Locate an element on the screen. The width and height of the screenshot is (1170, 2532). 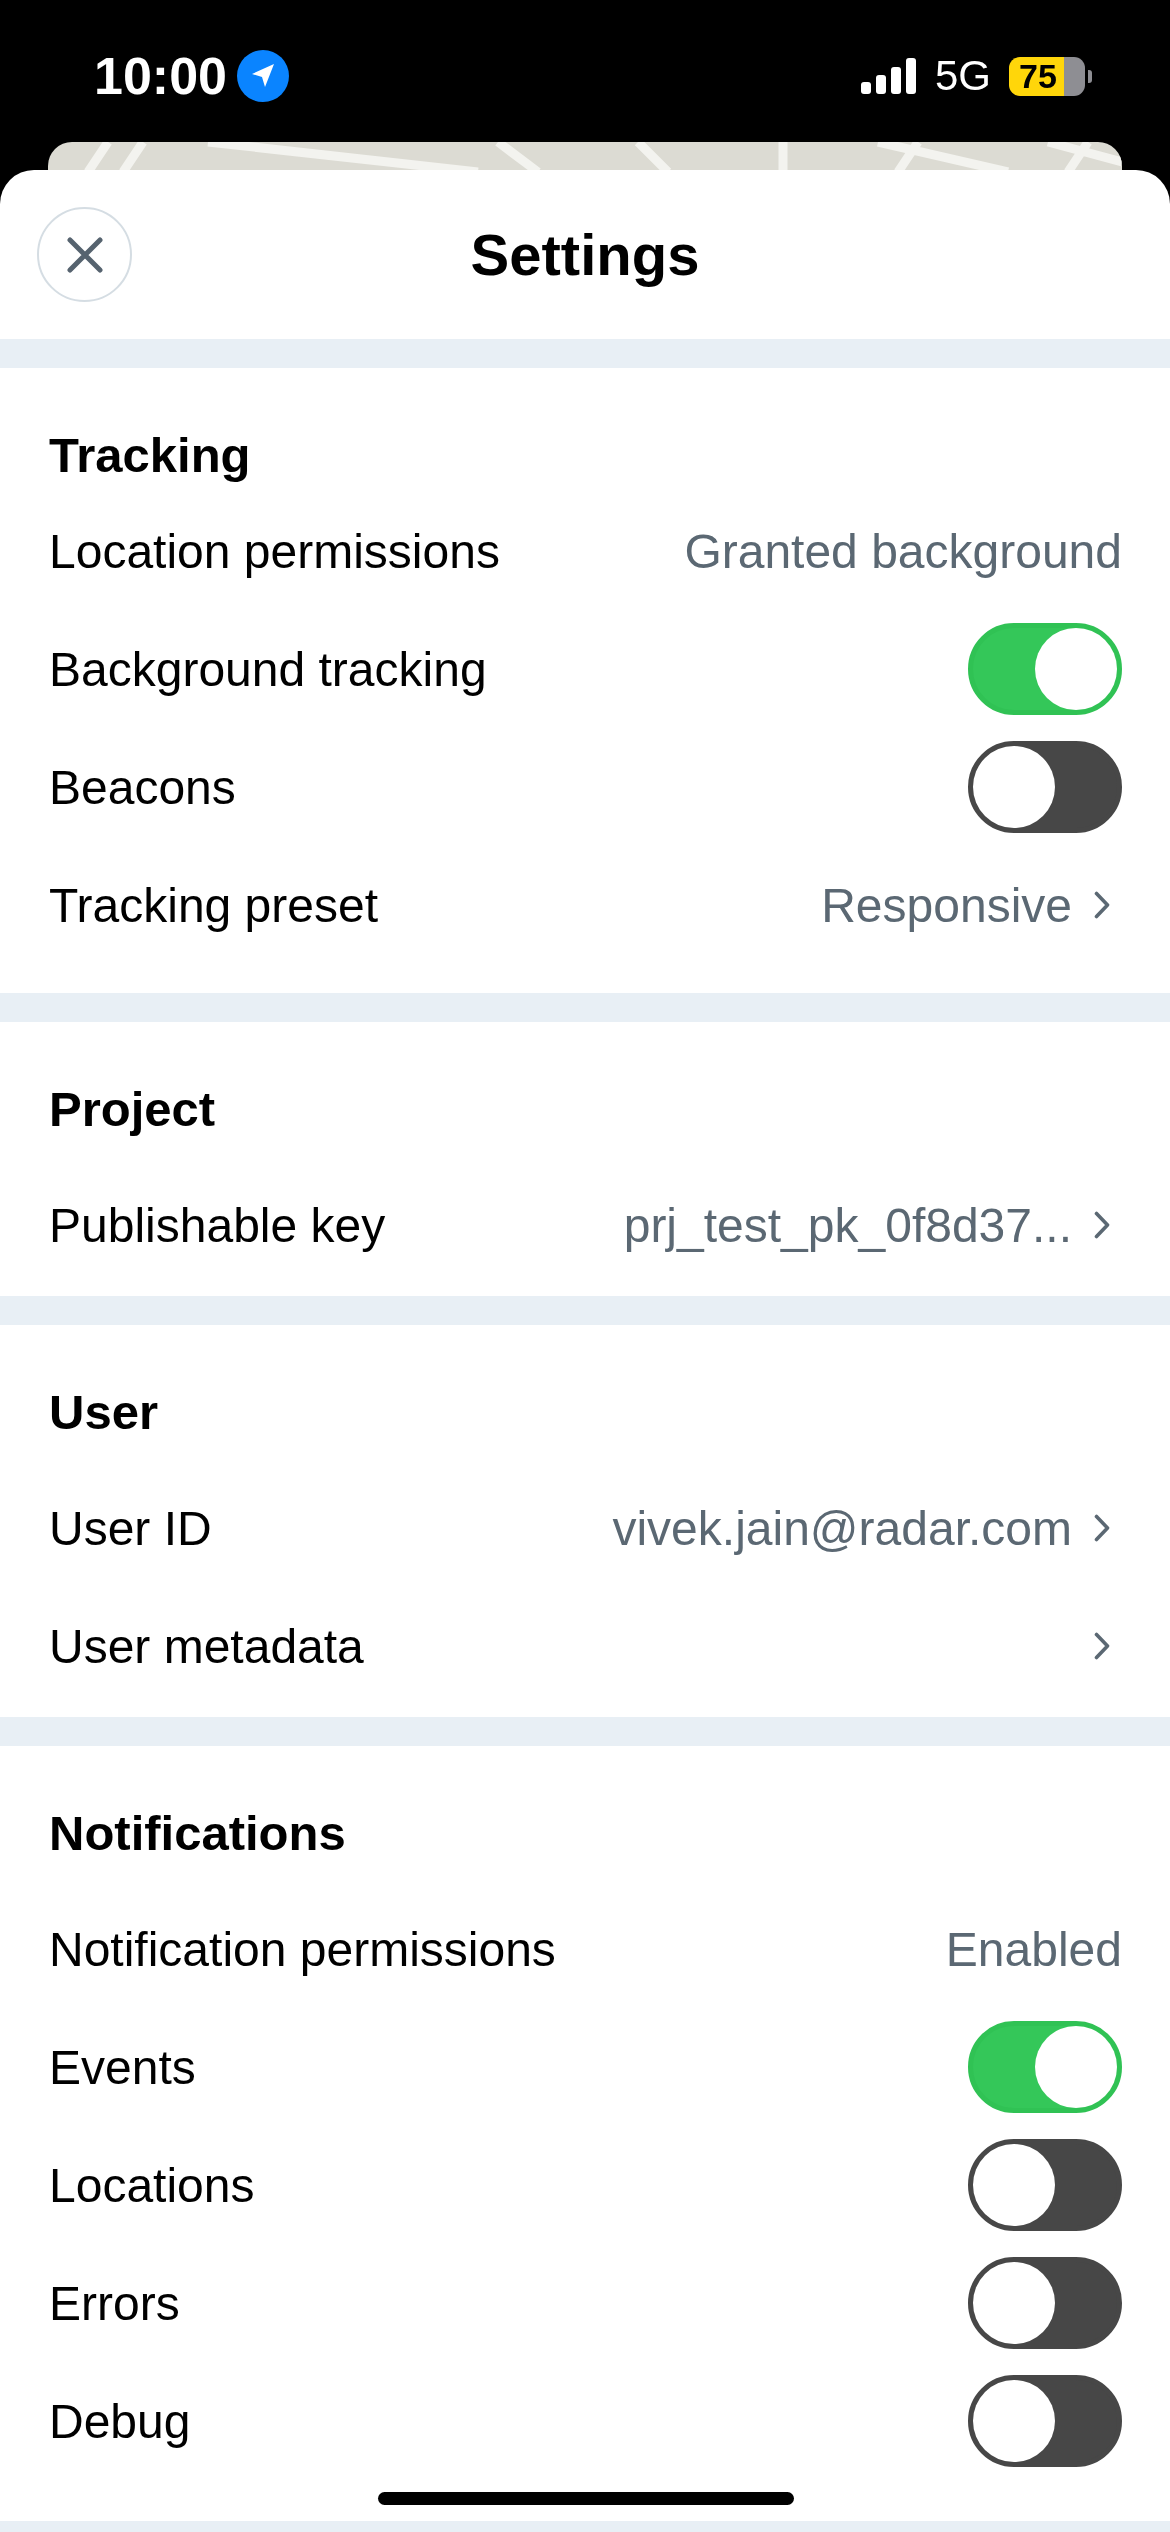
status-time: 10:00 is located at coordinates (160, 76).